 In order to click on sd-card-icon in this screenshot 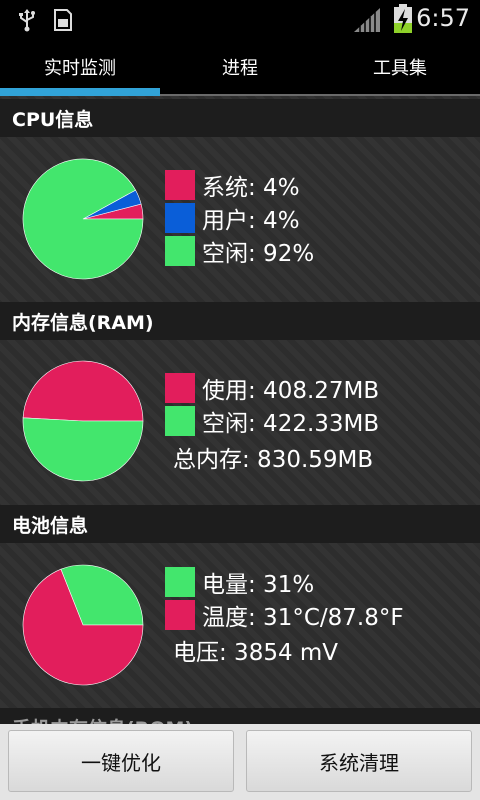, I will do `click(63, 20)`.